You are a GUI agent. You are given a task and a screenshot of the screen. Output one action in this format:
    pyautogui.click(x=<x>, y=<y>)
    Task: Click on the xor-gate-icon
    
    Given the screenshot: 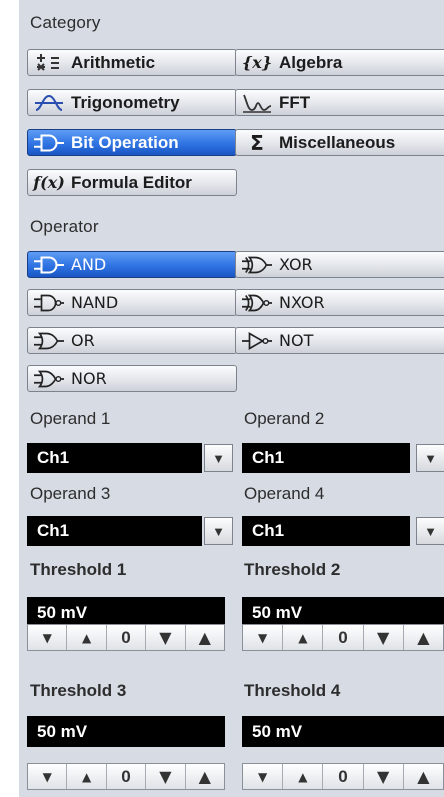 What is the action you would take?
    pyautogui.click(x=257, y=265)
    